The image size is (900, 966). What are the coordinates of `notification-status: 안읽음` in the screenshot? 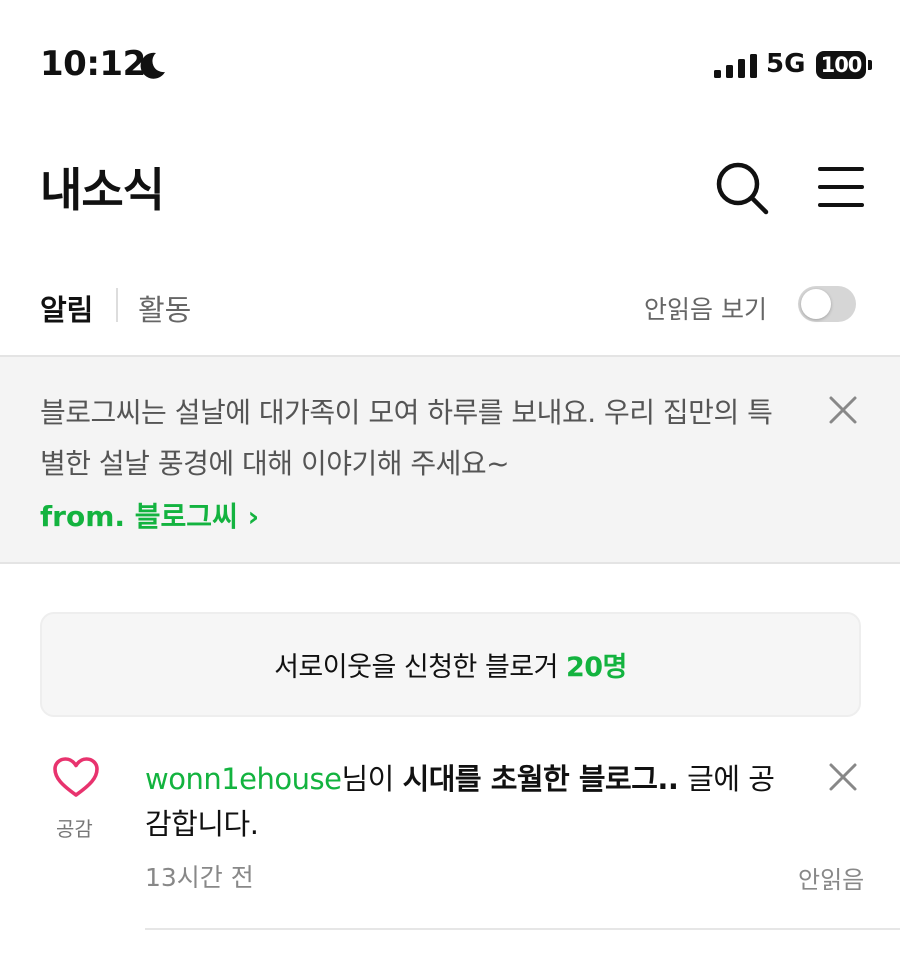 It's located at (831, 880).